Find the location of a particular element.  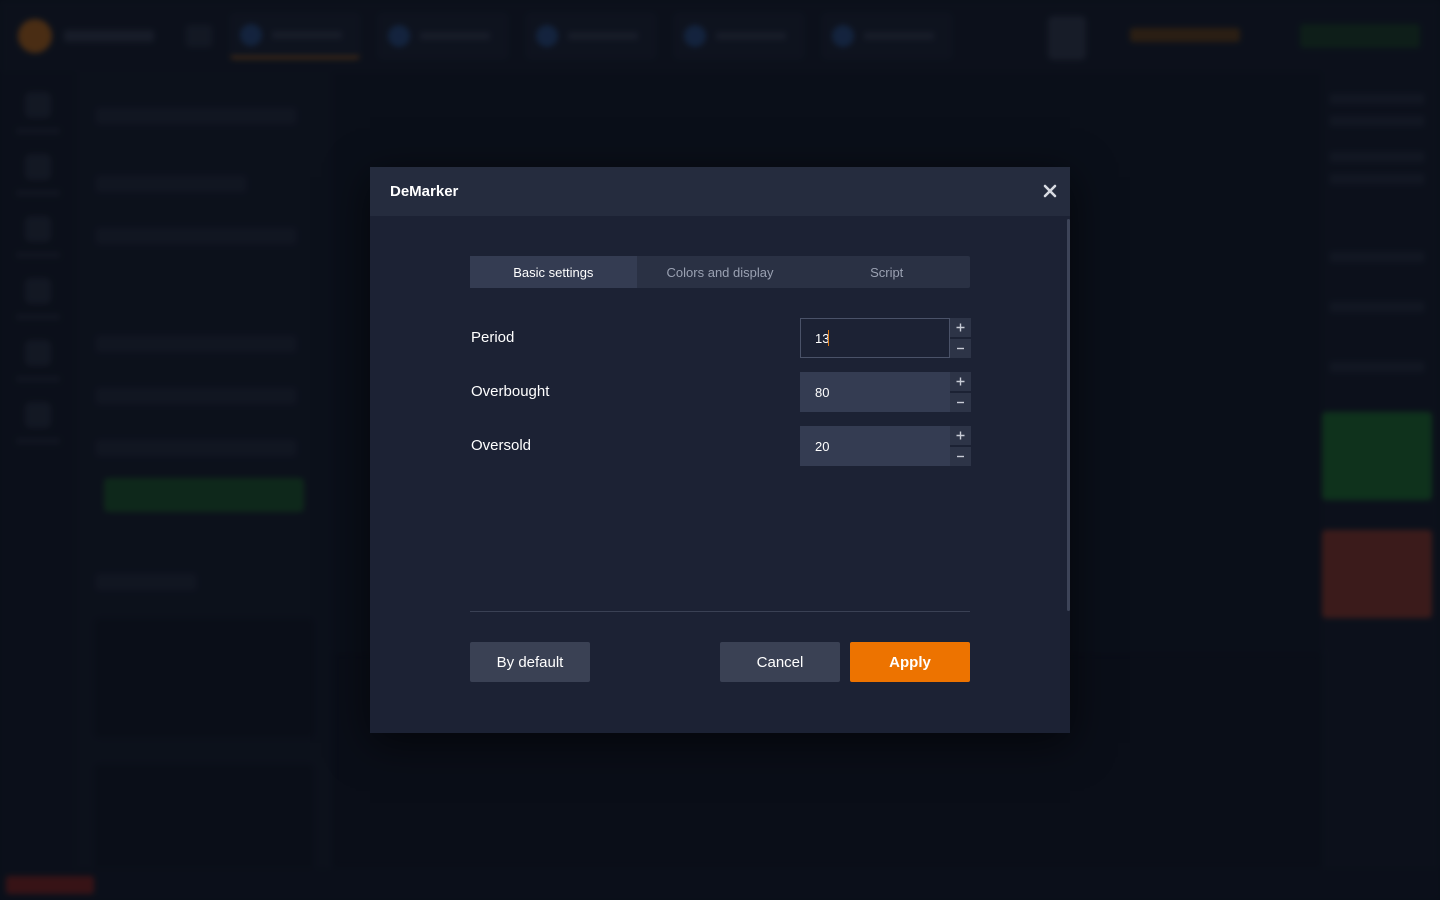

dialog-title: DeMarker is located at coordinates (424, 191).